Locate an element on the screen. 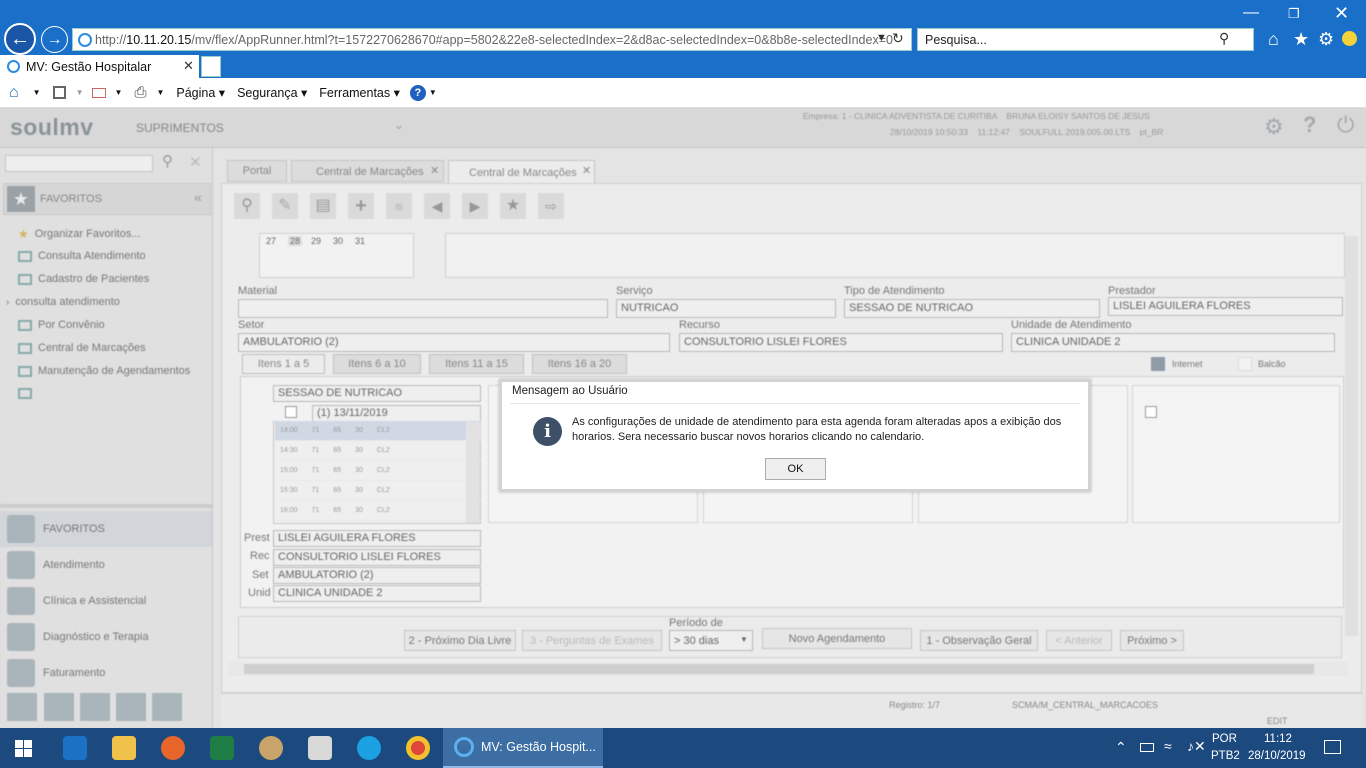  clock-time: 11:12 is located at coordinates (1278, 739).